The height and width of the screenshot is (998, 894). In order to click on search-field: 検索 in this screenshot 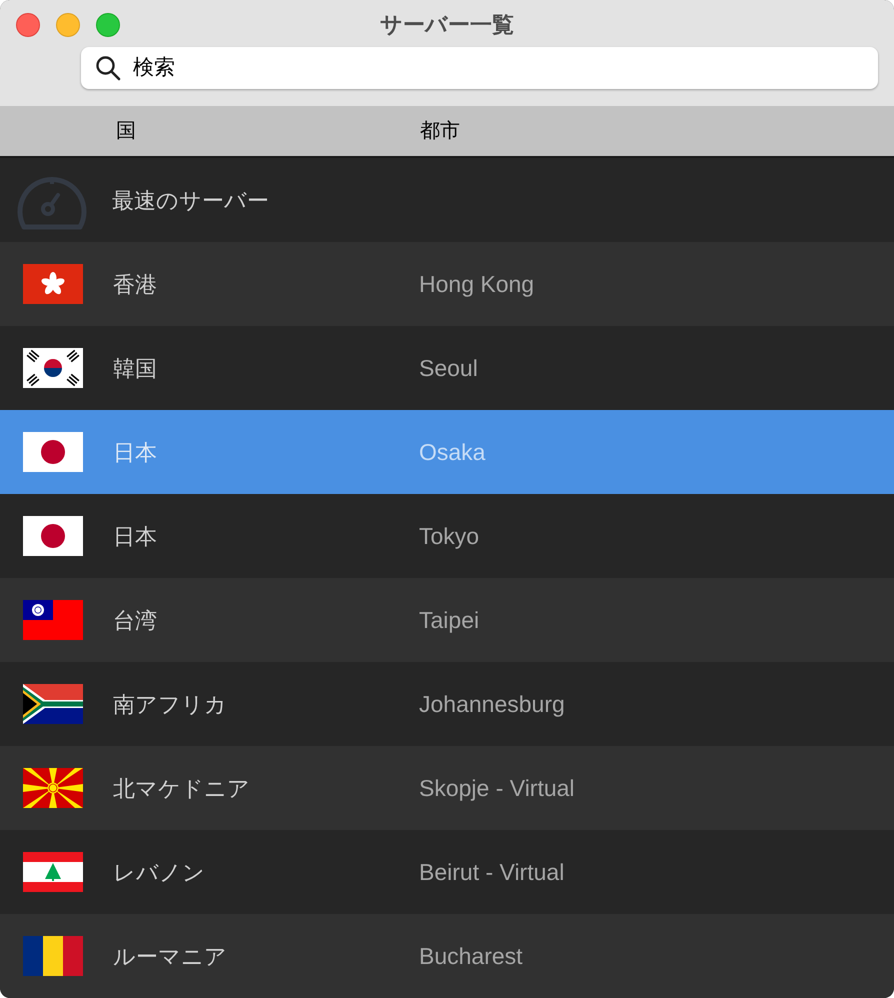, I will do `click(498, 68)`.